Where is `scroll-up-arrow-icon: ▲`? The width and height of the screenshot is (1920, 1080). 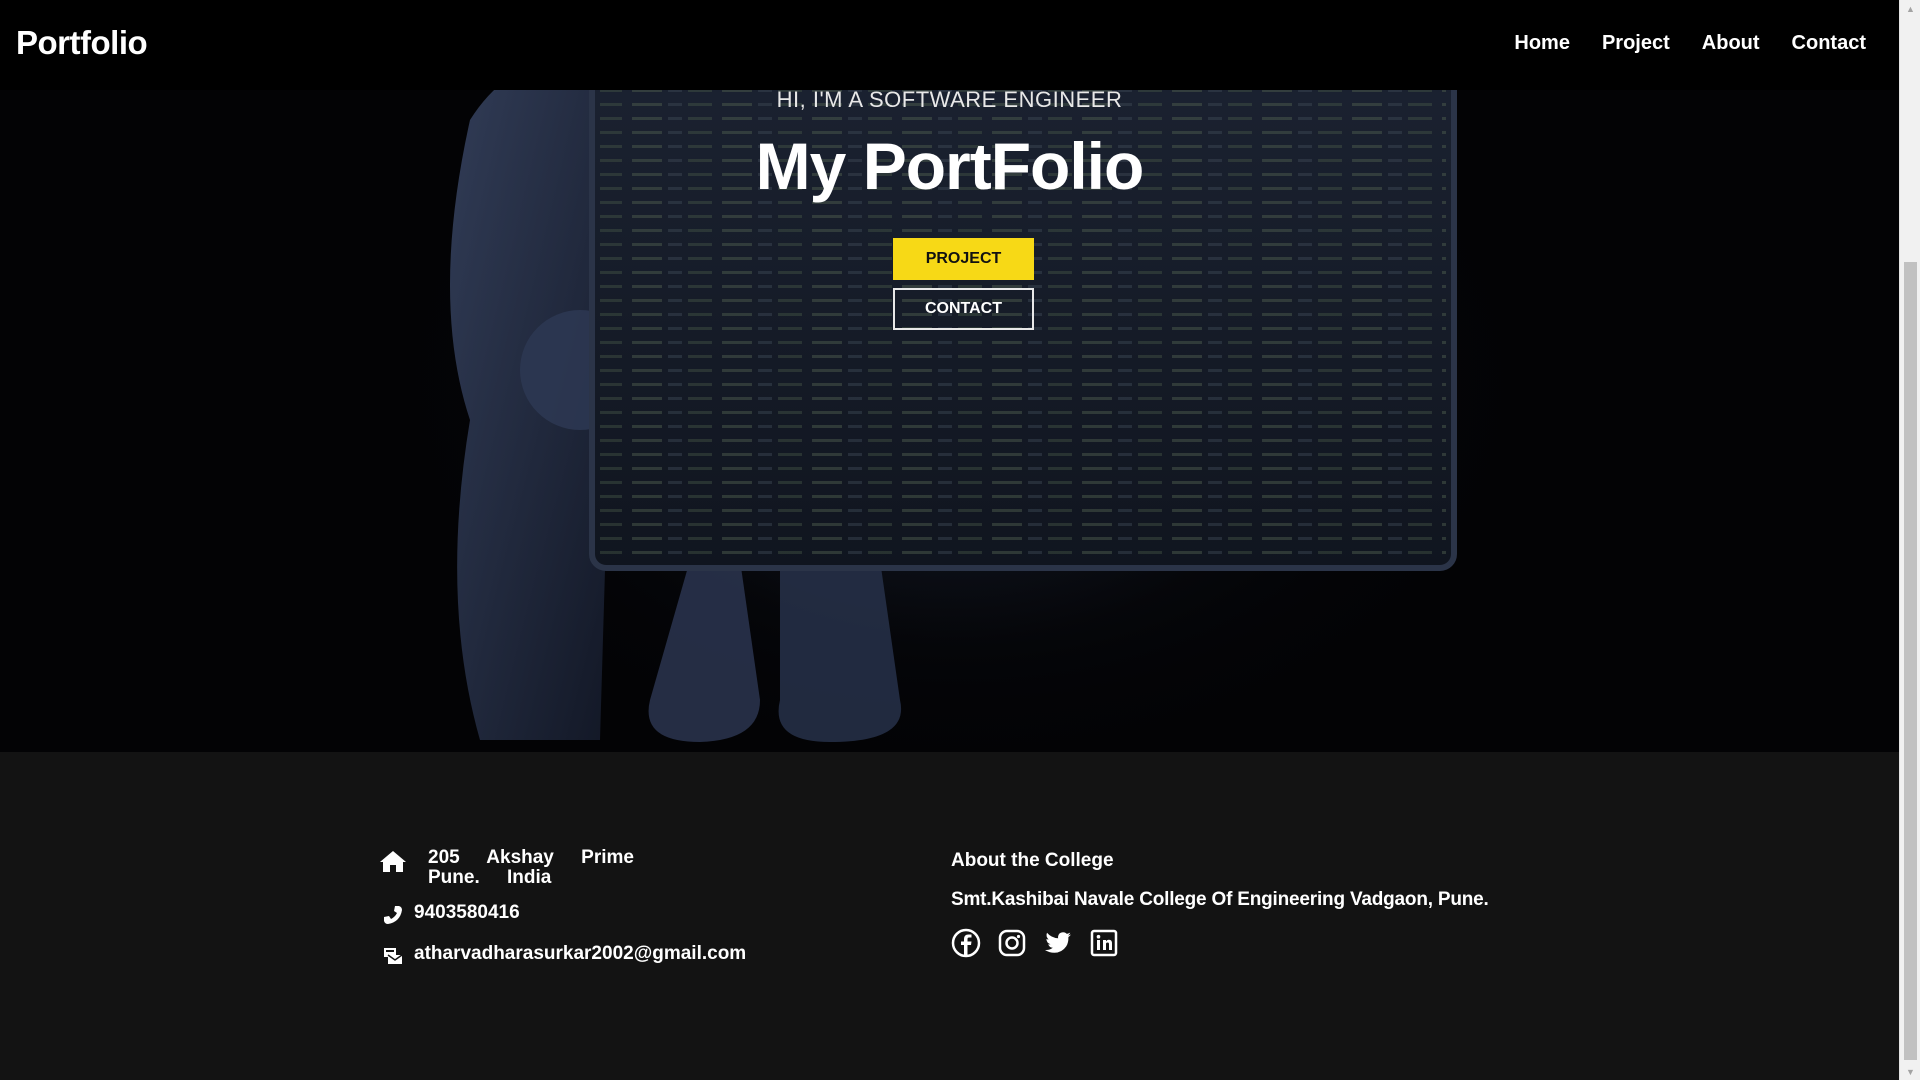
scroll-up-arrow-icon: ▲ is located at coordinates (1910, 8).